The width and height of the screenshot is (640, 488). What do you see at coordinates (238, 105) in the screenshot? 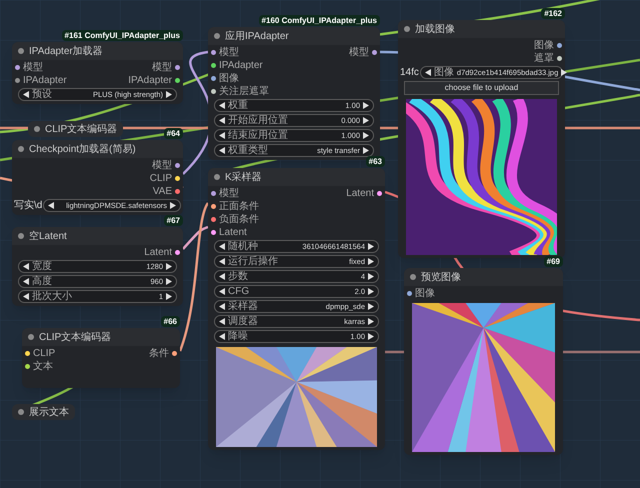
I see `field-label: 权重` at bounding box center [238, 105].